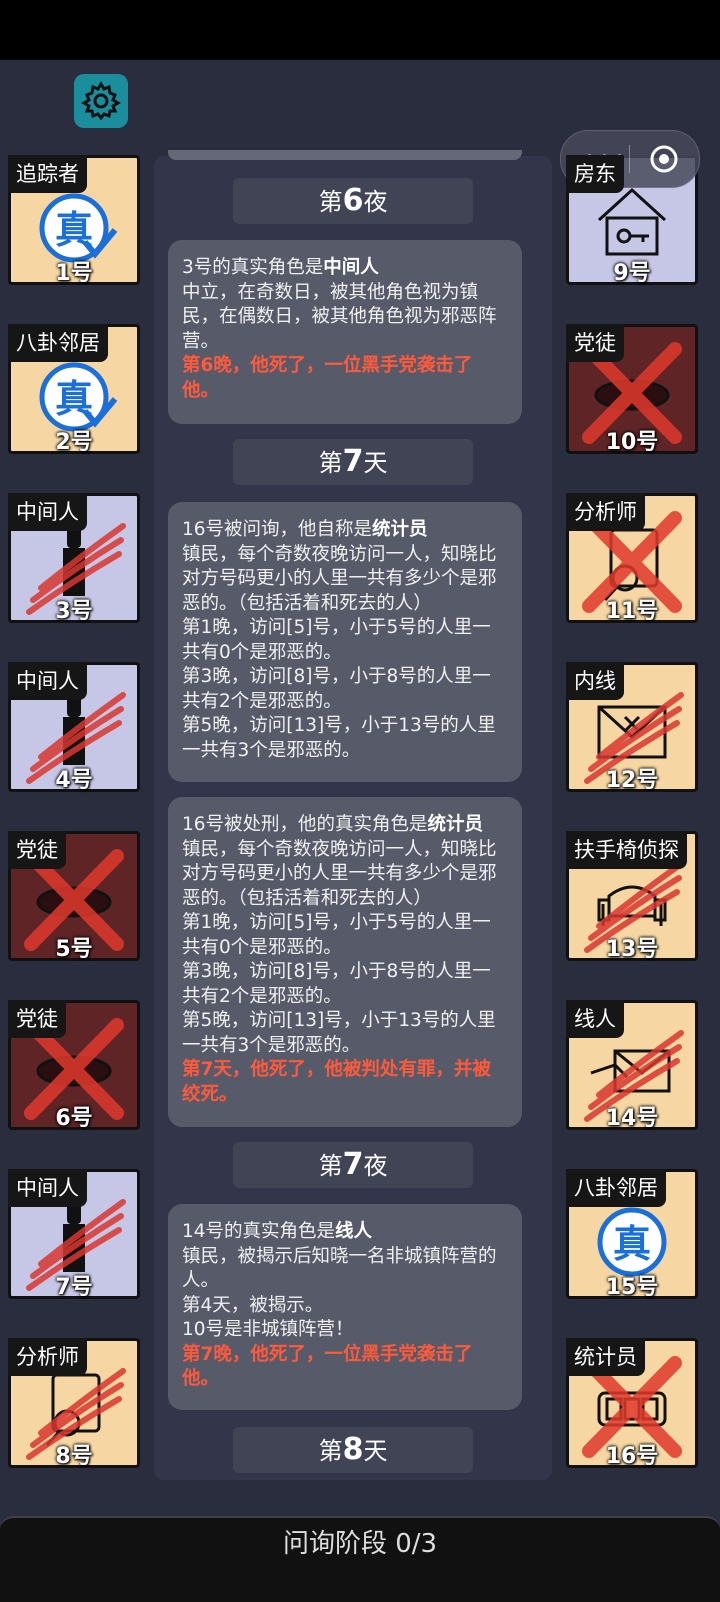 The width and height of the screenshot is (720, 1602). What do you see at coordinates (632, 780) in the screenshot?
I see `seat-number: 12号` at bounding box center [632, 780].